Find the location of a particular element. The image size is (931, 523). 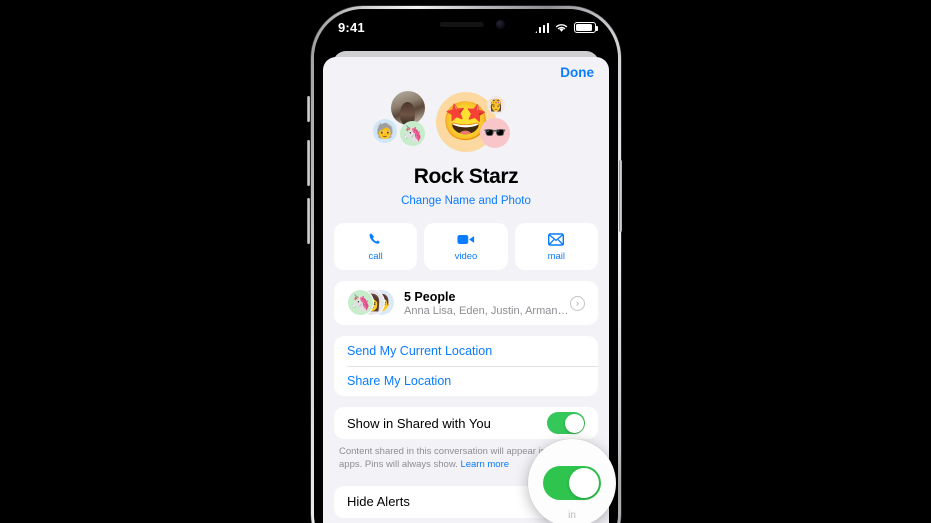

magnifier-lens-overlay: in is located at coordinates (572, 481).